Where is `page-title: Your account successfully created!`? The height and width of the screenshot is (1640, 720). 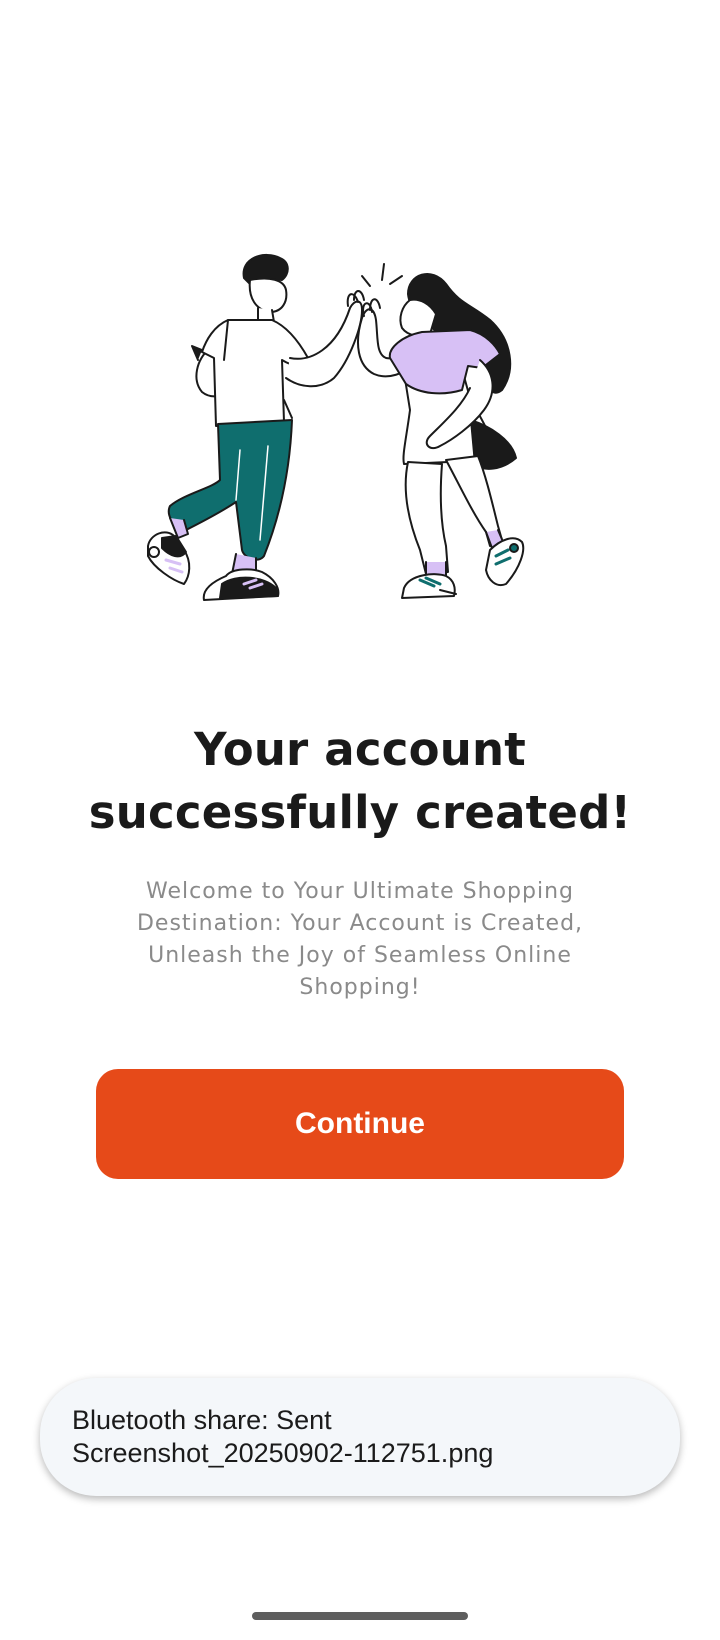
page-title: Your account successfully created! is located at coordinates (360, 781).